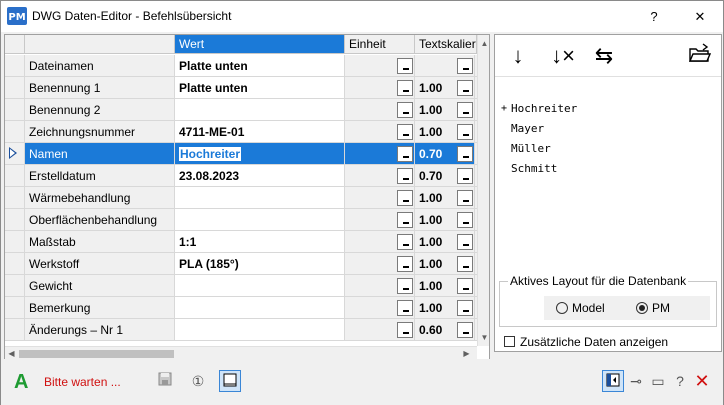  I want to click on swap-arrows-icon: ⇆, so click(604, 56).